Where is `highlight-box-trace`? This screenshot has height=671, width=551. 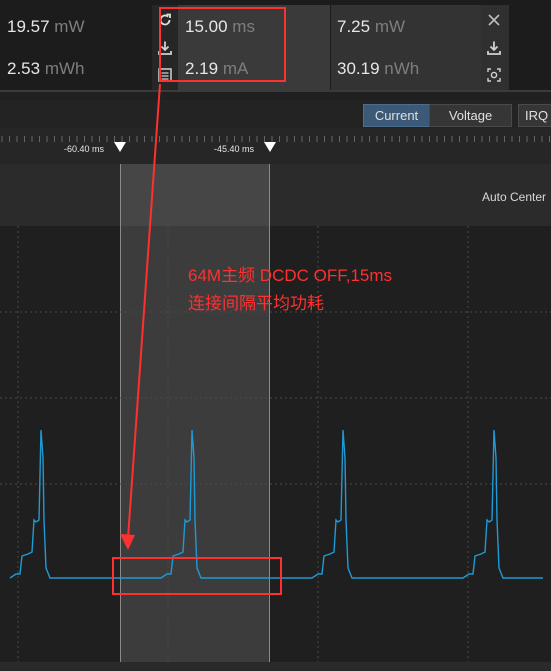
highlight-box-trace is located at coordinates (197, 576).